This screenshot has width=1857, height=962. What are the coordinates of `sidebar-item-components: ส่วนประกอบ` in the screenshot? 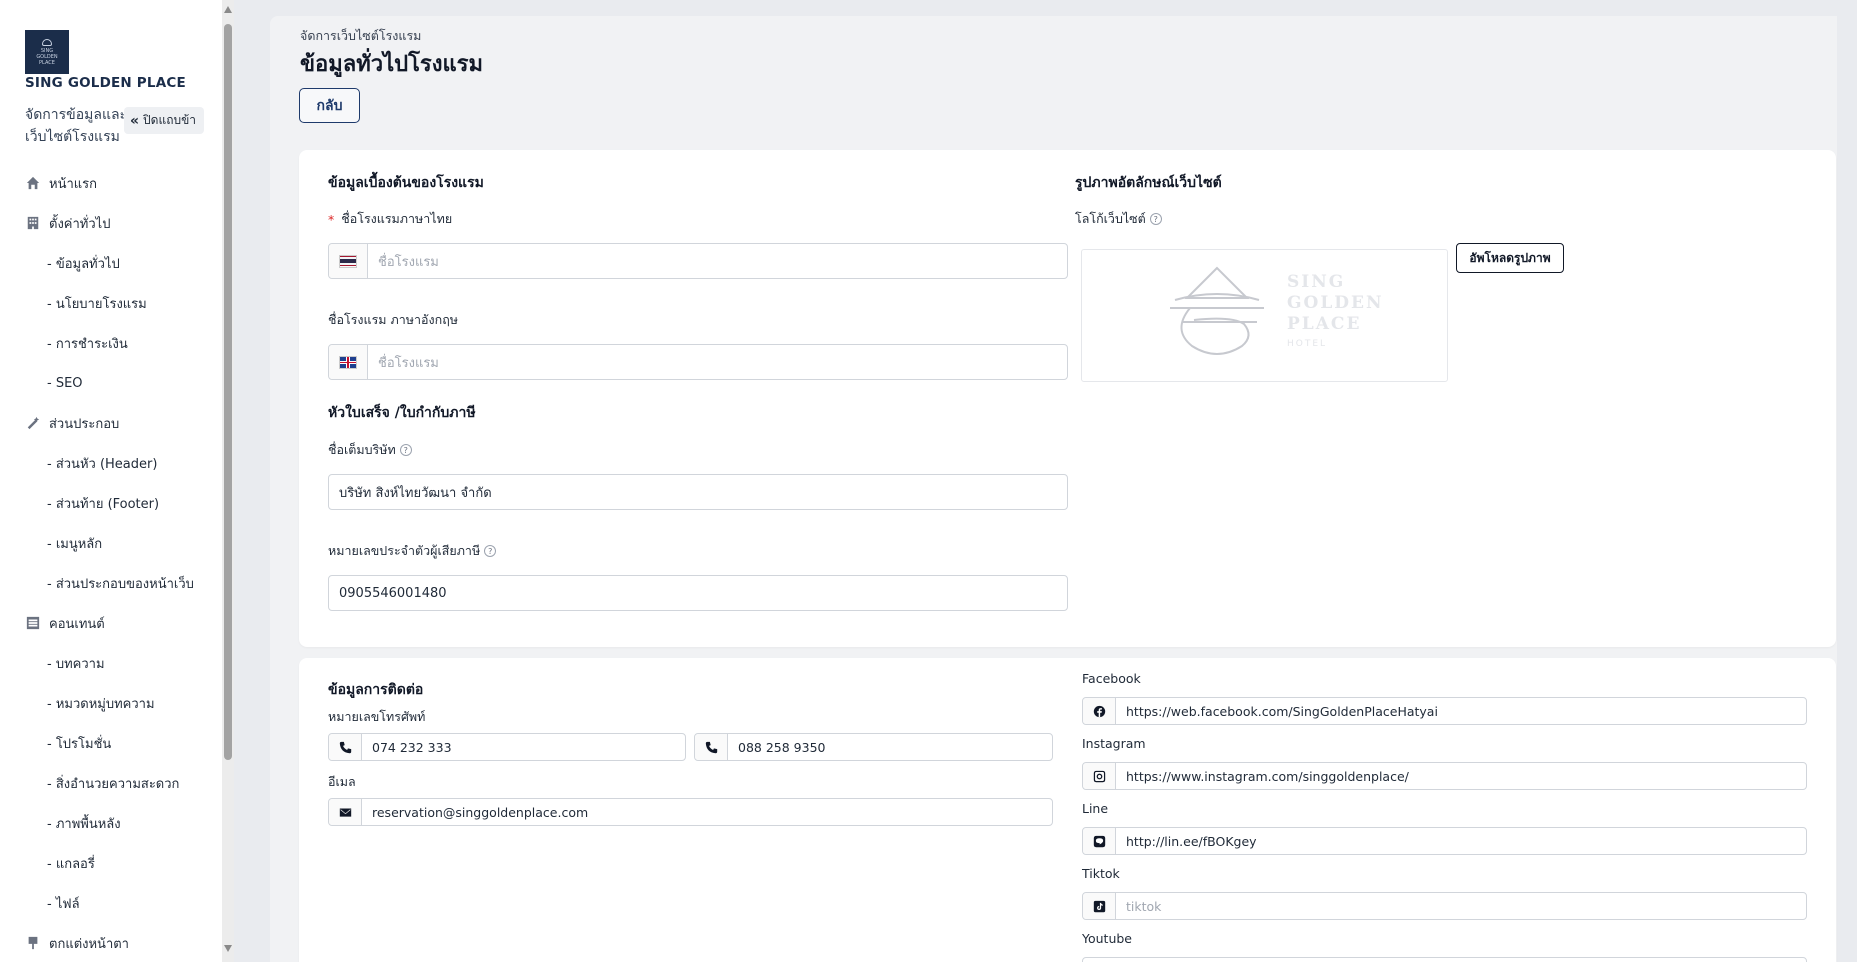 It's located at (111, 423).